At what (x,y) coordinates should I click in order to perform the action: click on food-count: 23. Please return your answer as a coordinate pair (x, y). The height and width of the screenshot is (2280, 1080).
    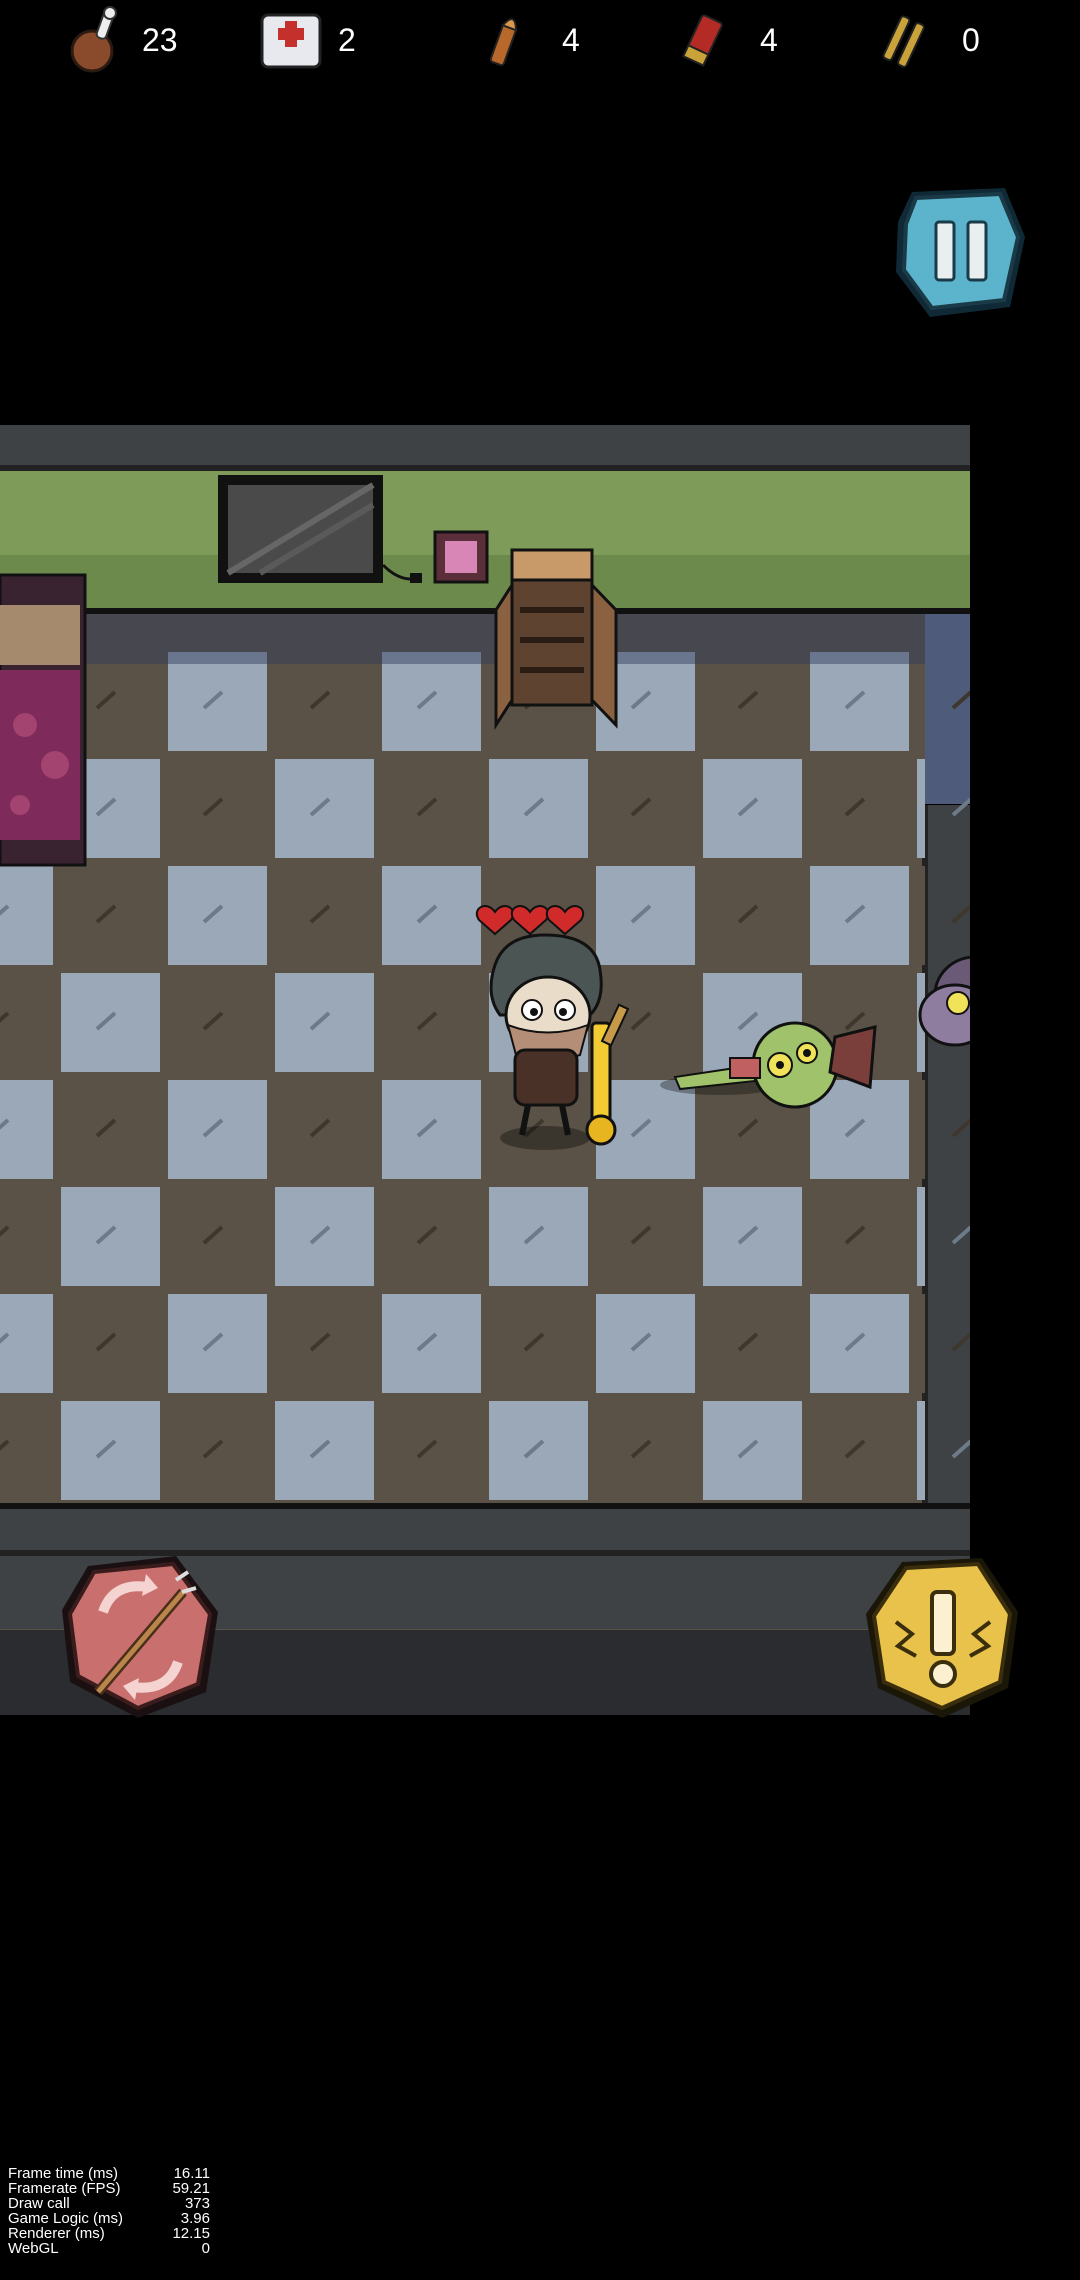
    Looking at the image, I should click on (160, 39).